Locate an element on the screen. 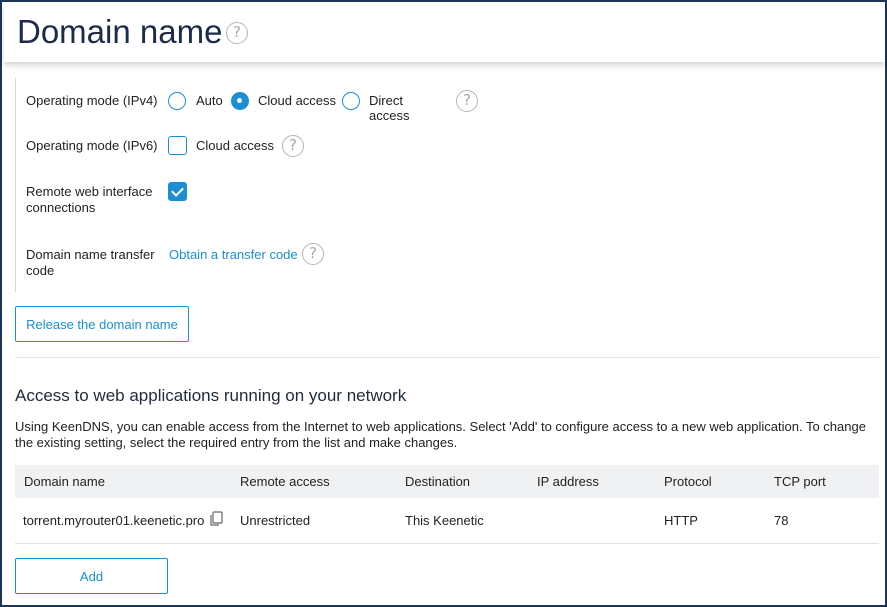 Image resolution: width=887 pixels, height=607 pixels. col-tcp-port: TCP port is located at coordinates (800, 481).